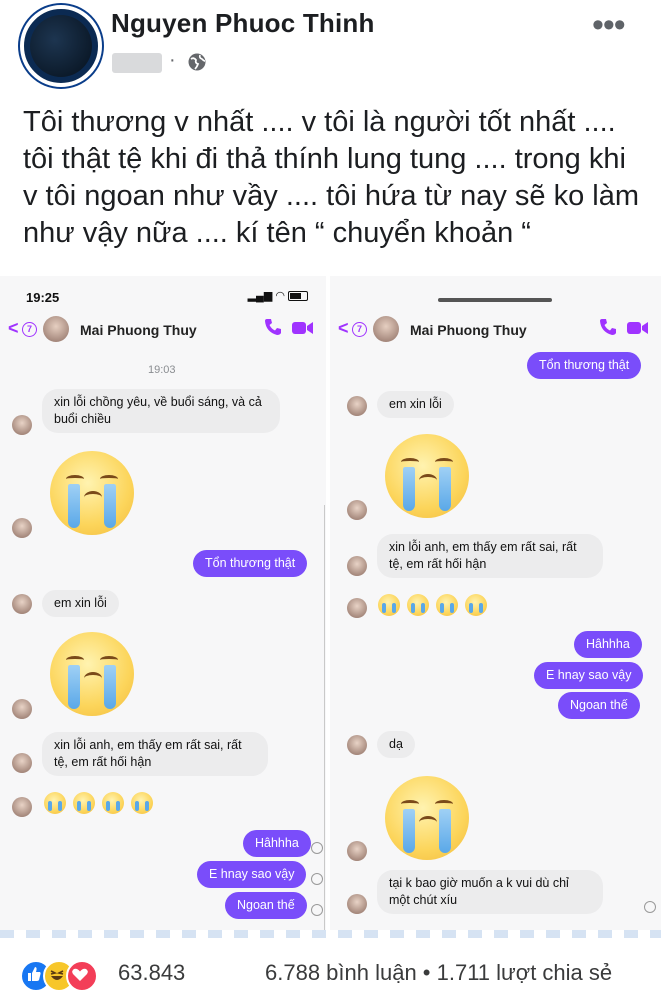 The width and height of the screenshot is (661, 1000). I want to click on globe-icon, so click(197, 62).